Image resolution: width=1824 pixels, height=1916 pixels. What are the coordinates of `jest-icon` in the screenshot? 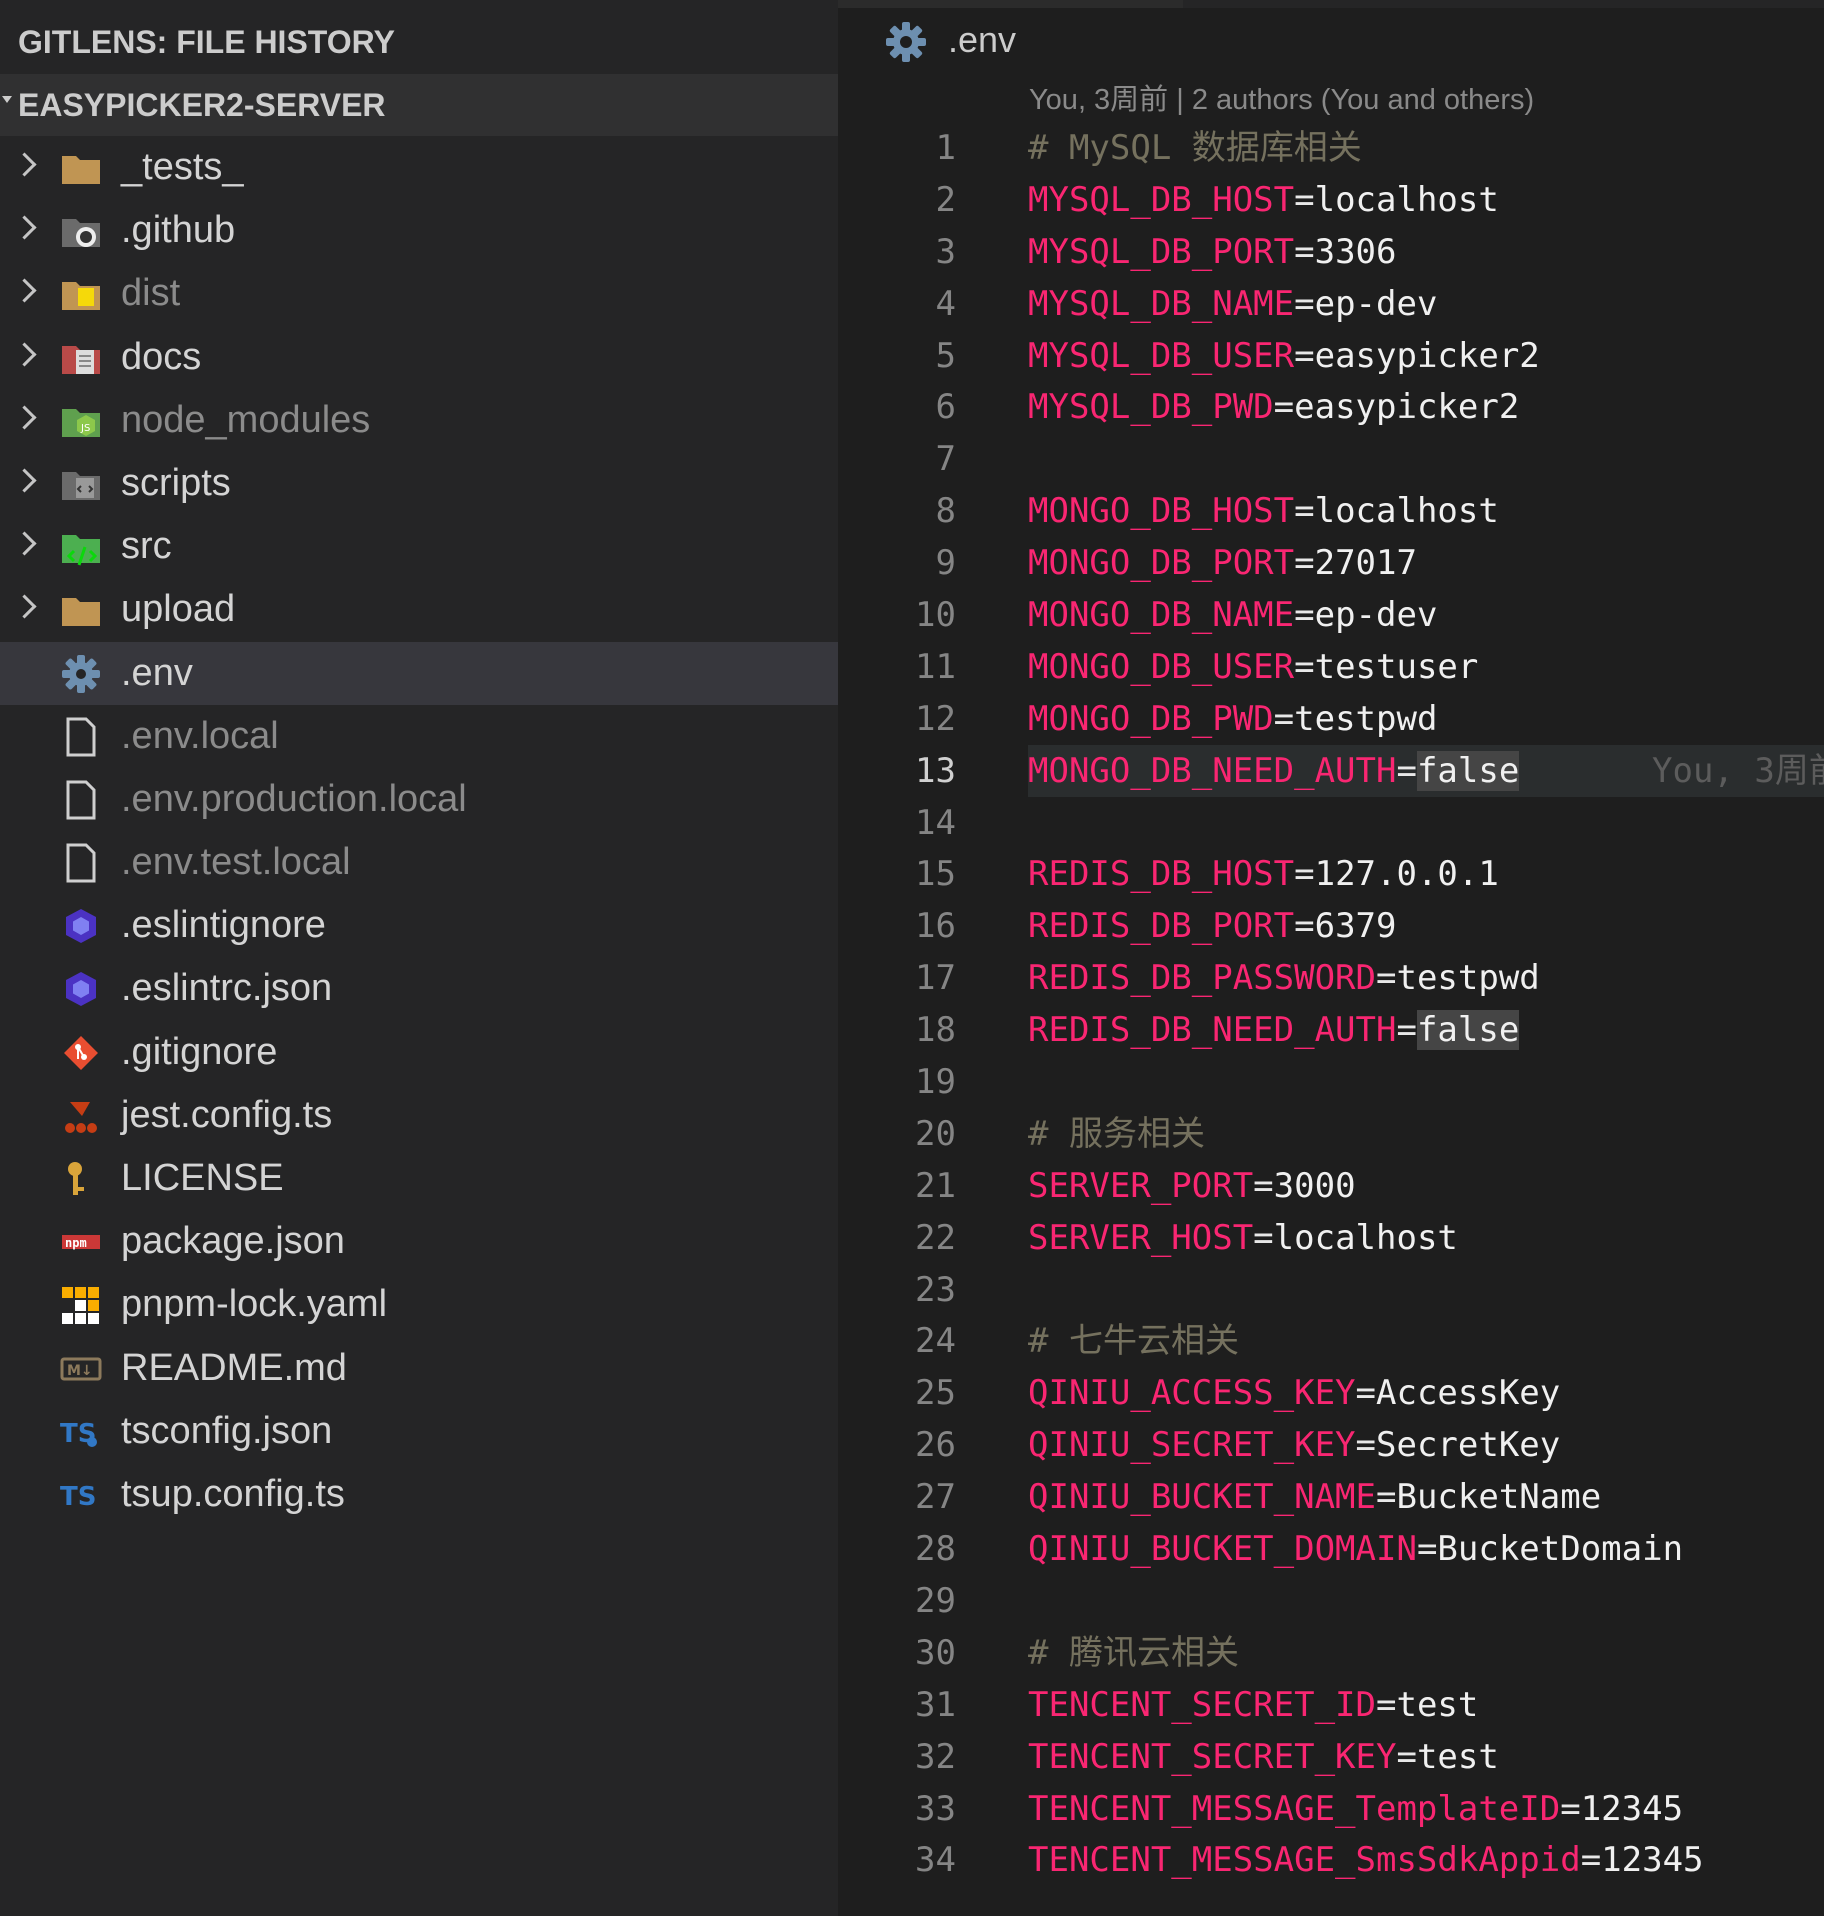 It's located at (81, 1117).